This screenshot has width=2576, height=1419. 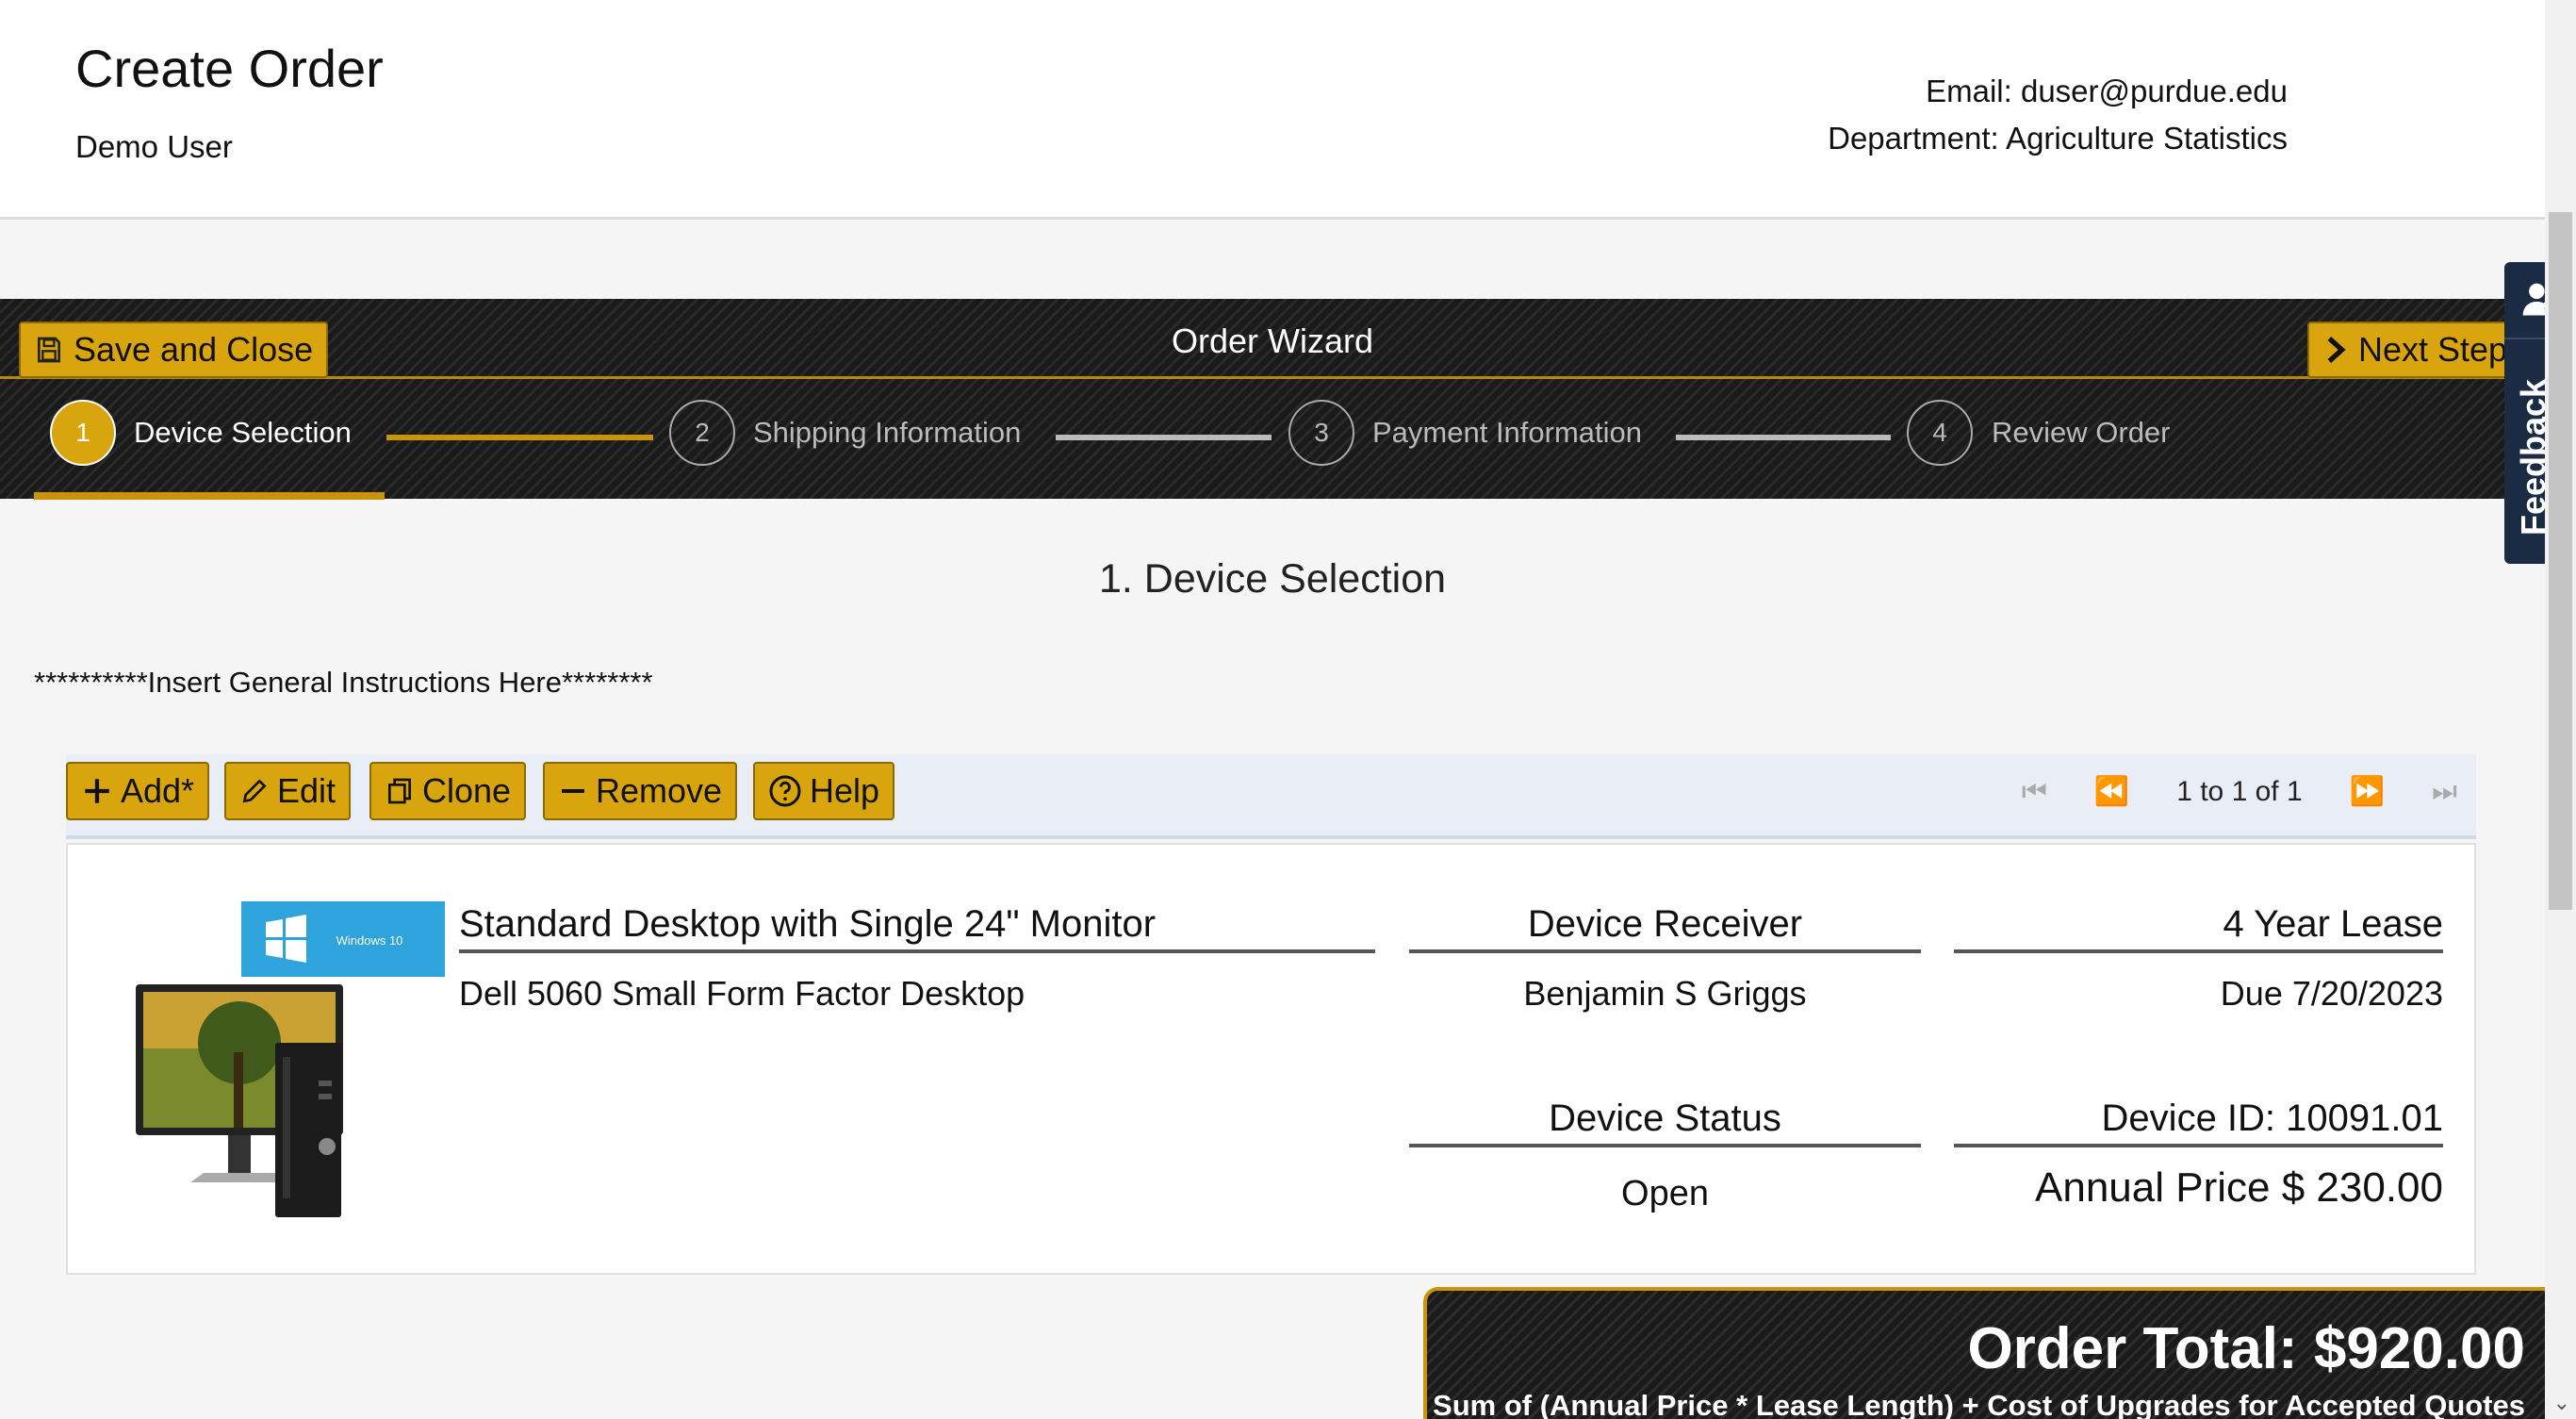 What do you see at coordinates (1665, 958) in the screenshot?
I see `device-receiver-column: Device Receiver Benjamin S Griggs` at bounding box center [1665, 958].